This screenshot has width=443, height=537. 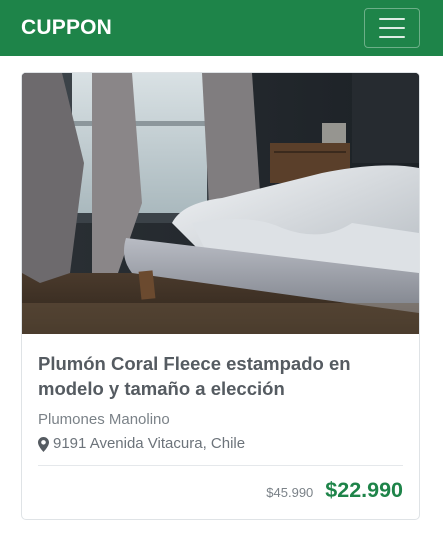 What do you see at coordinates (220, 465) in the screenshot?
I see `card-divider` at bounding box center [220, 465].